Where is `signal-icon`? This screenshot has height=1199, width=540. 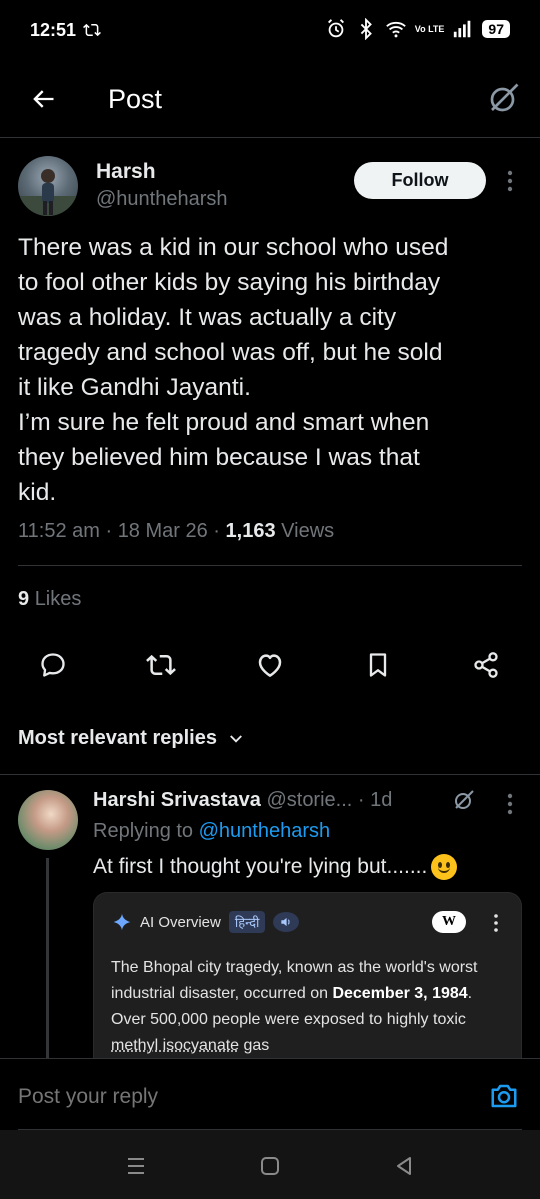 signal-icon is located at coordinates (462, 29).